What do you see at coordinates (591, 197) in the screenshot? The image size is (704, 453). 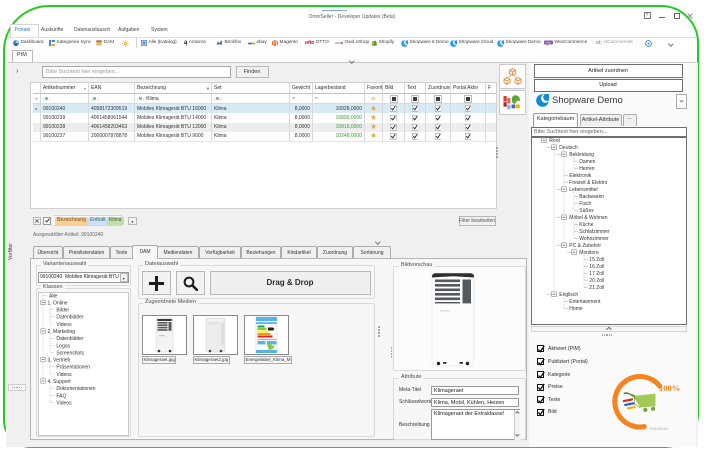 I see `svg-text: Backwaren` at bounding box center [591, 197].